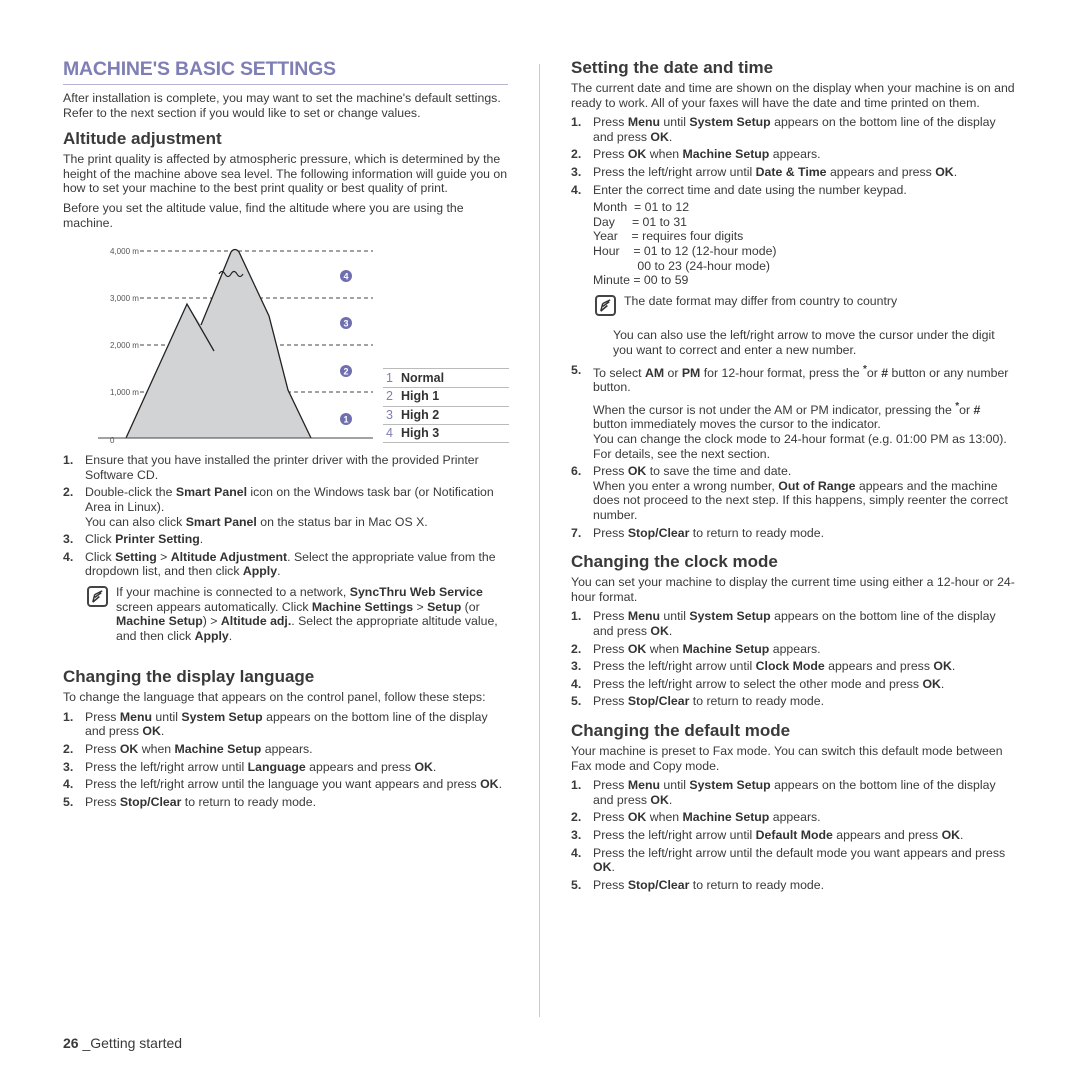 The width and height of the screenshot is (1080, 1080). I want to click on altitude-legend: 1 Normal 2 High 1 3 High 2 4 High 3, so click(446, 405).